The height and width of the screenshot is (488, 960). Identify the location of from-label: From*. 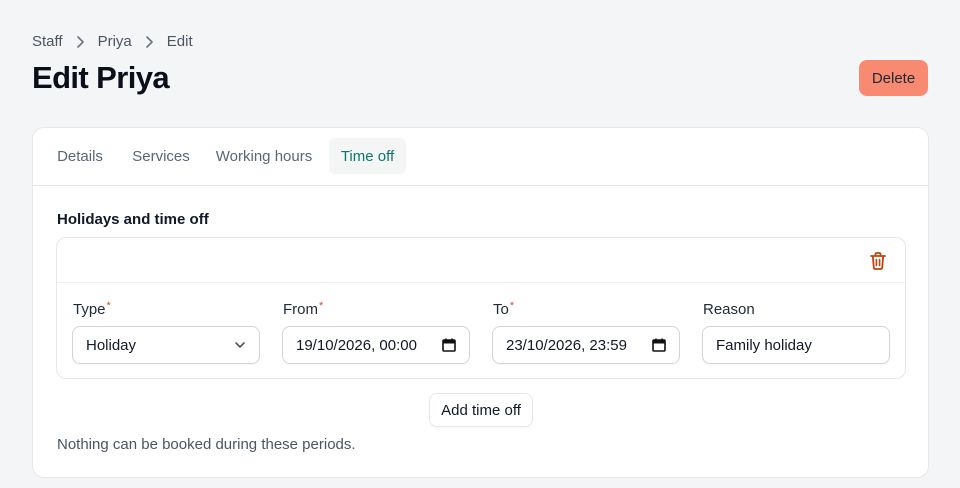
(303, 309).